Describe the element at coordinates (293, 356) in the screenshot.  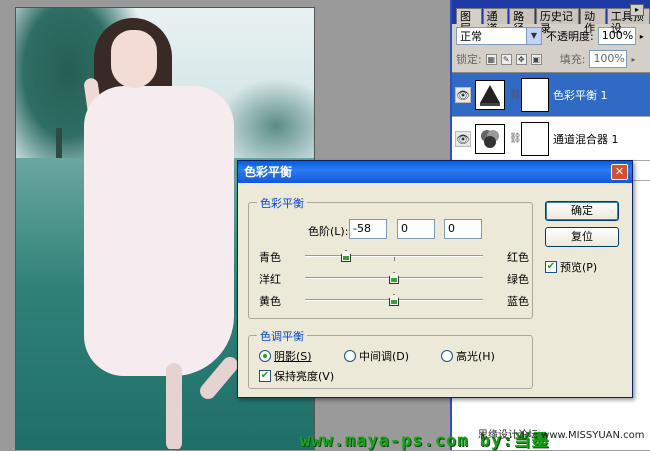
I see `radio-label: 阴影(S)` at that location.